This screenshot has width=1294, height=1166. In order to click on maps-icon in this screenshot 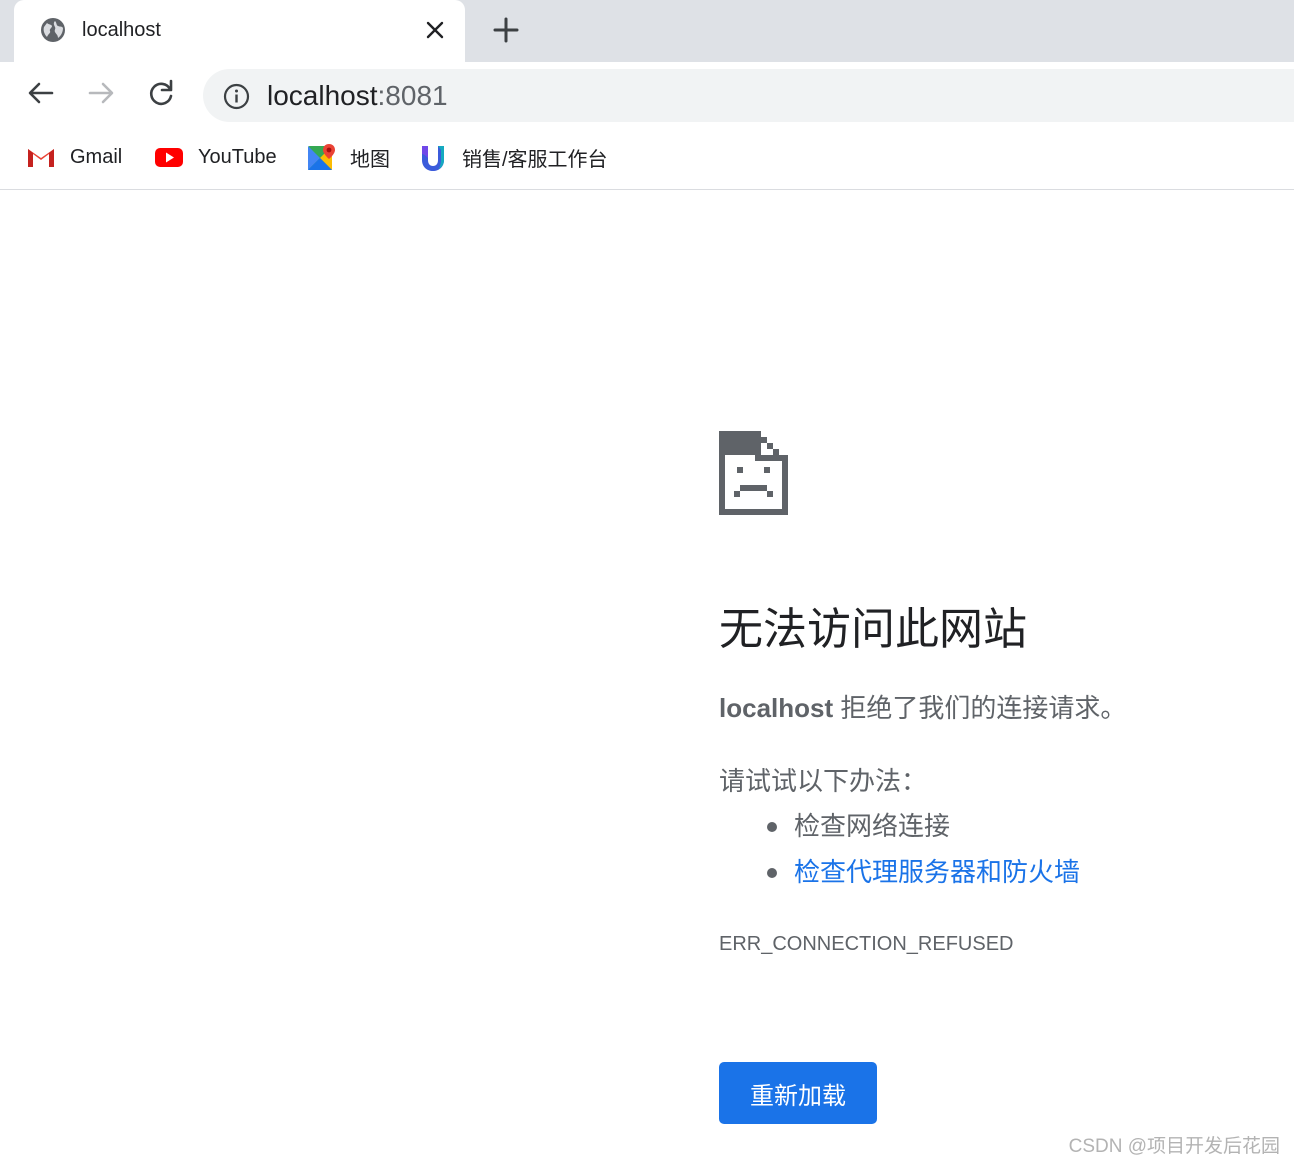, I will do `click(321, 157)`.